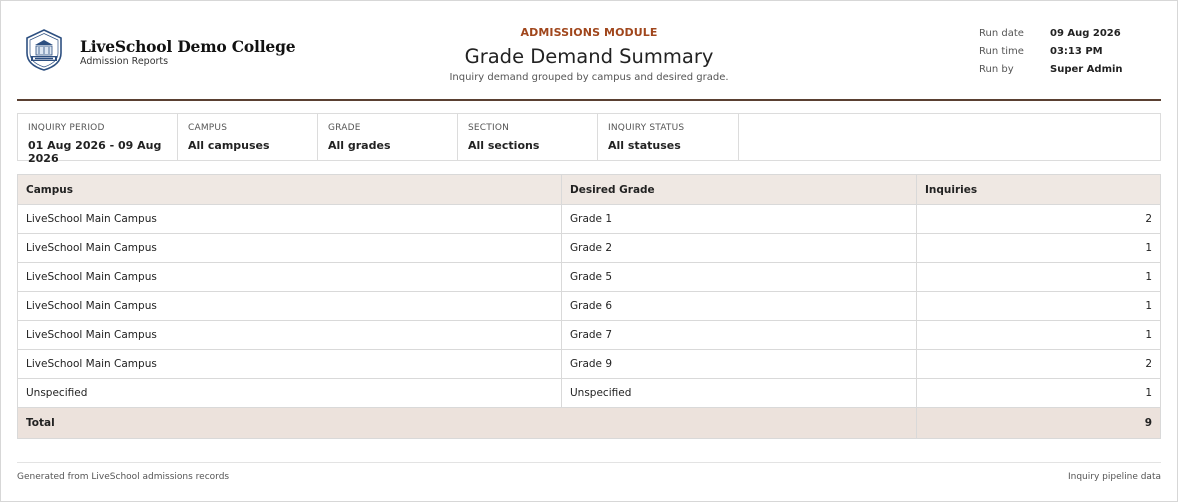 The width and height of the screenshot is (1178, 502). I want to click on grade-cell: Grade 5, so click(739, 277).